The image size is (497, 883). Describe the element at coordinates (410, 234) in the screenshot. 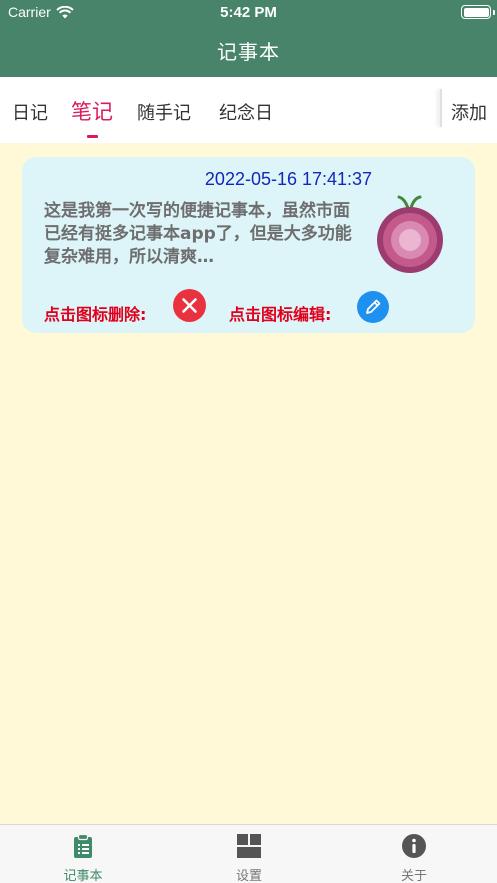

I see `onion-icon` at that location.